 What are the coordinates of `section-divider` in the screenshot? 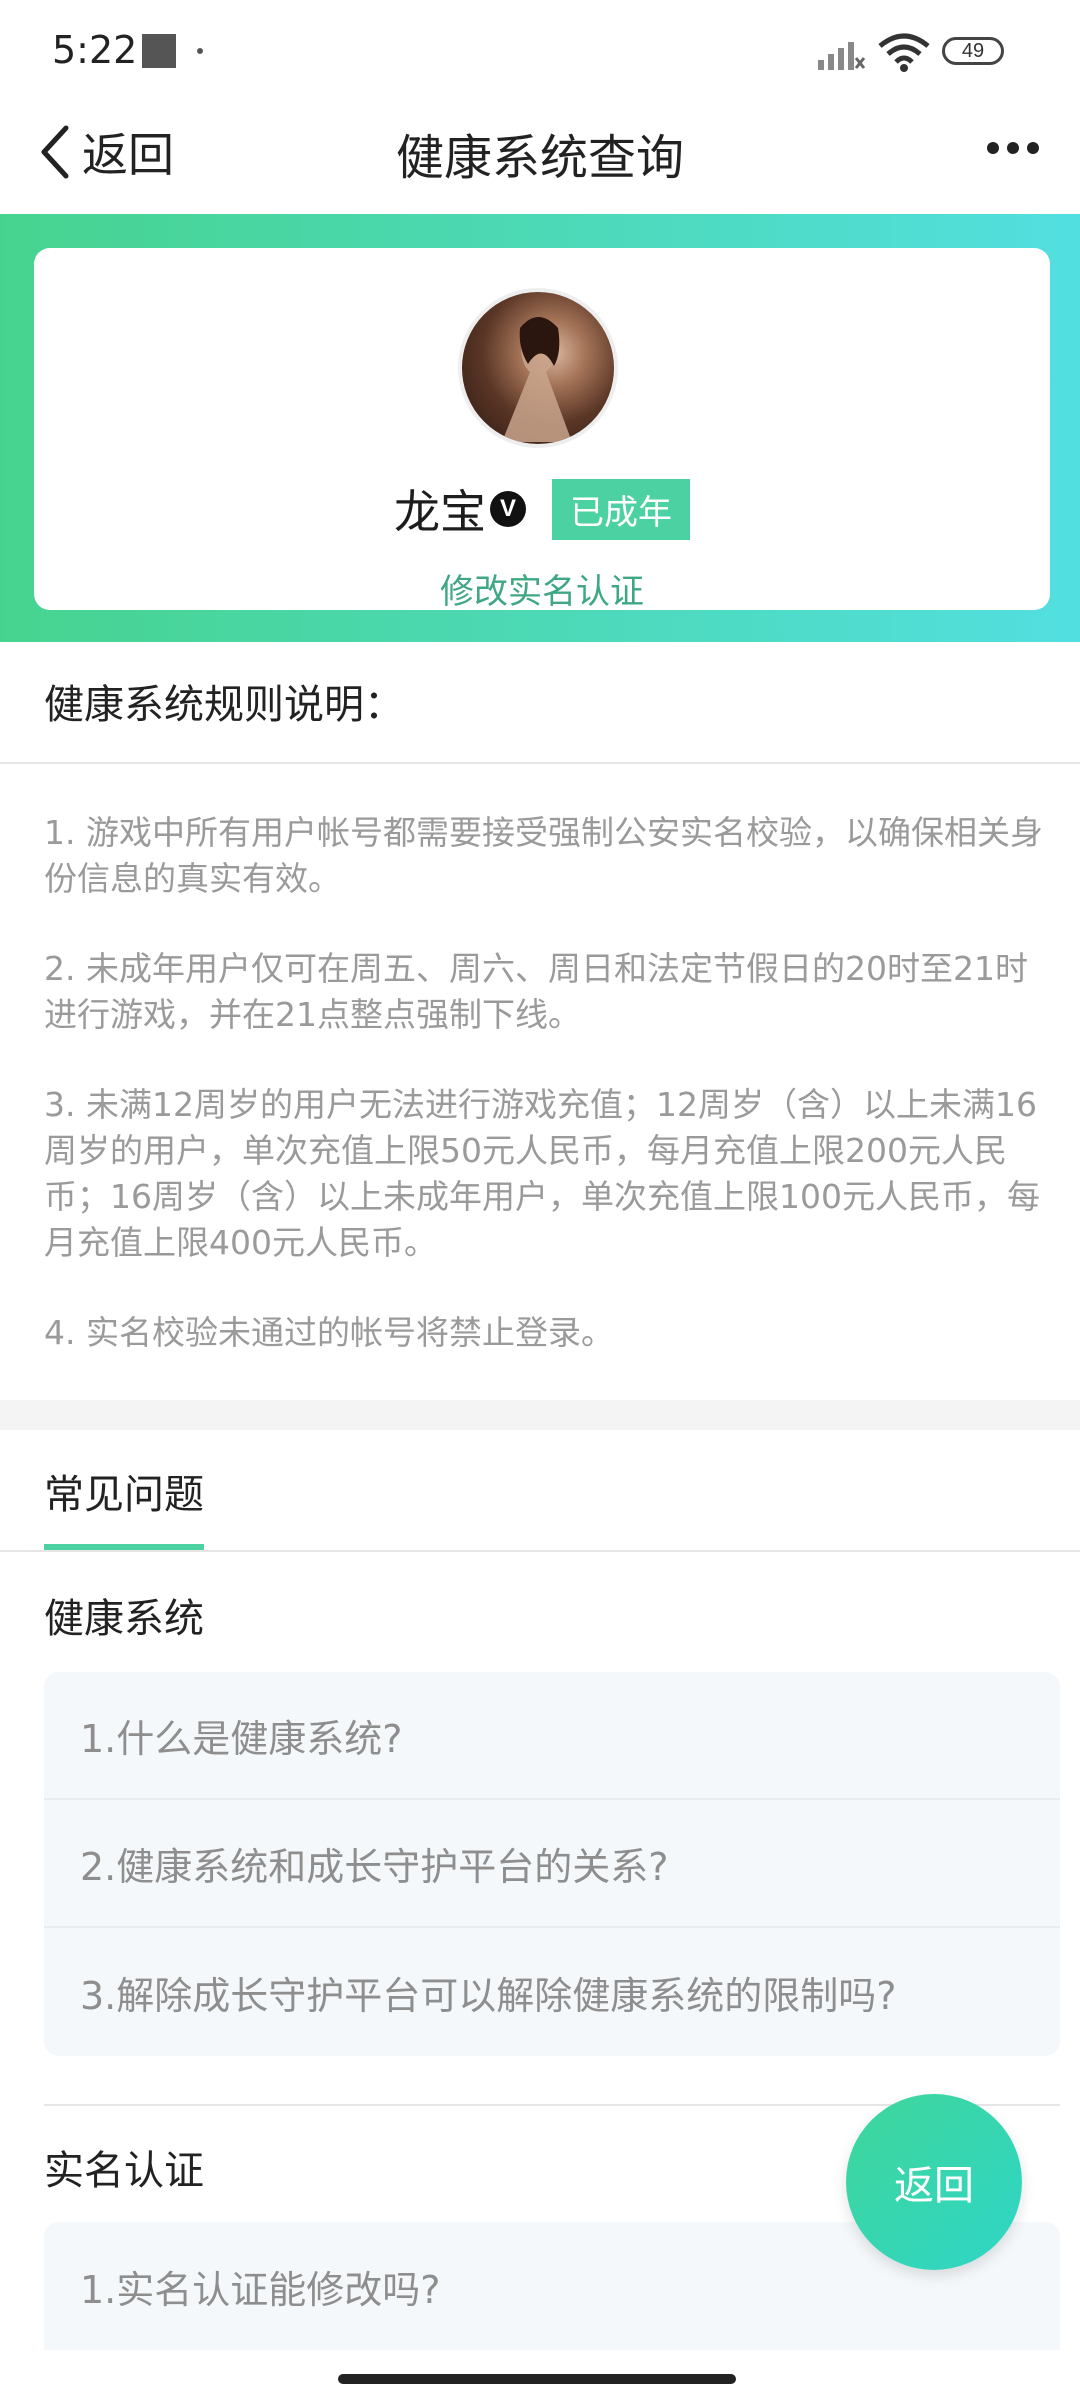 It's located at (540, 1415).